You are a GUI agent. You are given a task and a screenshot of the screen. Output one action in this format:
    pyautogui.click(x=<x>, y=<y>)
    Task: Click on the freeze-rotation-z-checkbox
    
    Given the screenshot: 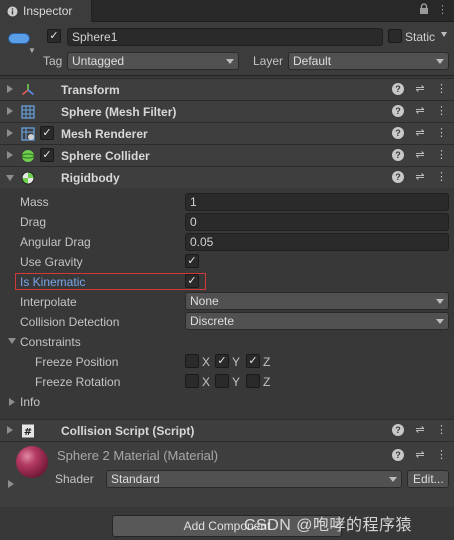 What is the action you would take?
    pyautogui.click(x=253, y=381)
    